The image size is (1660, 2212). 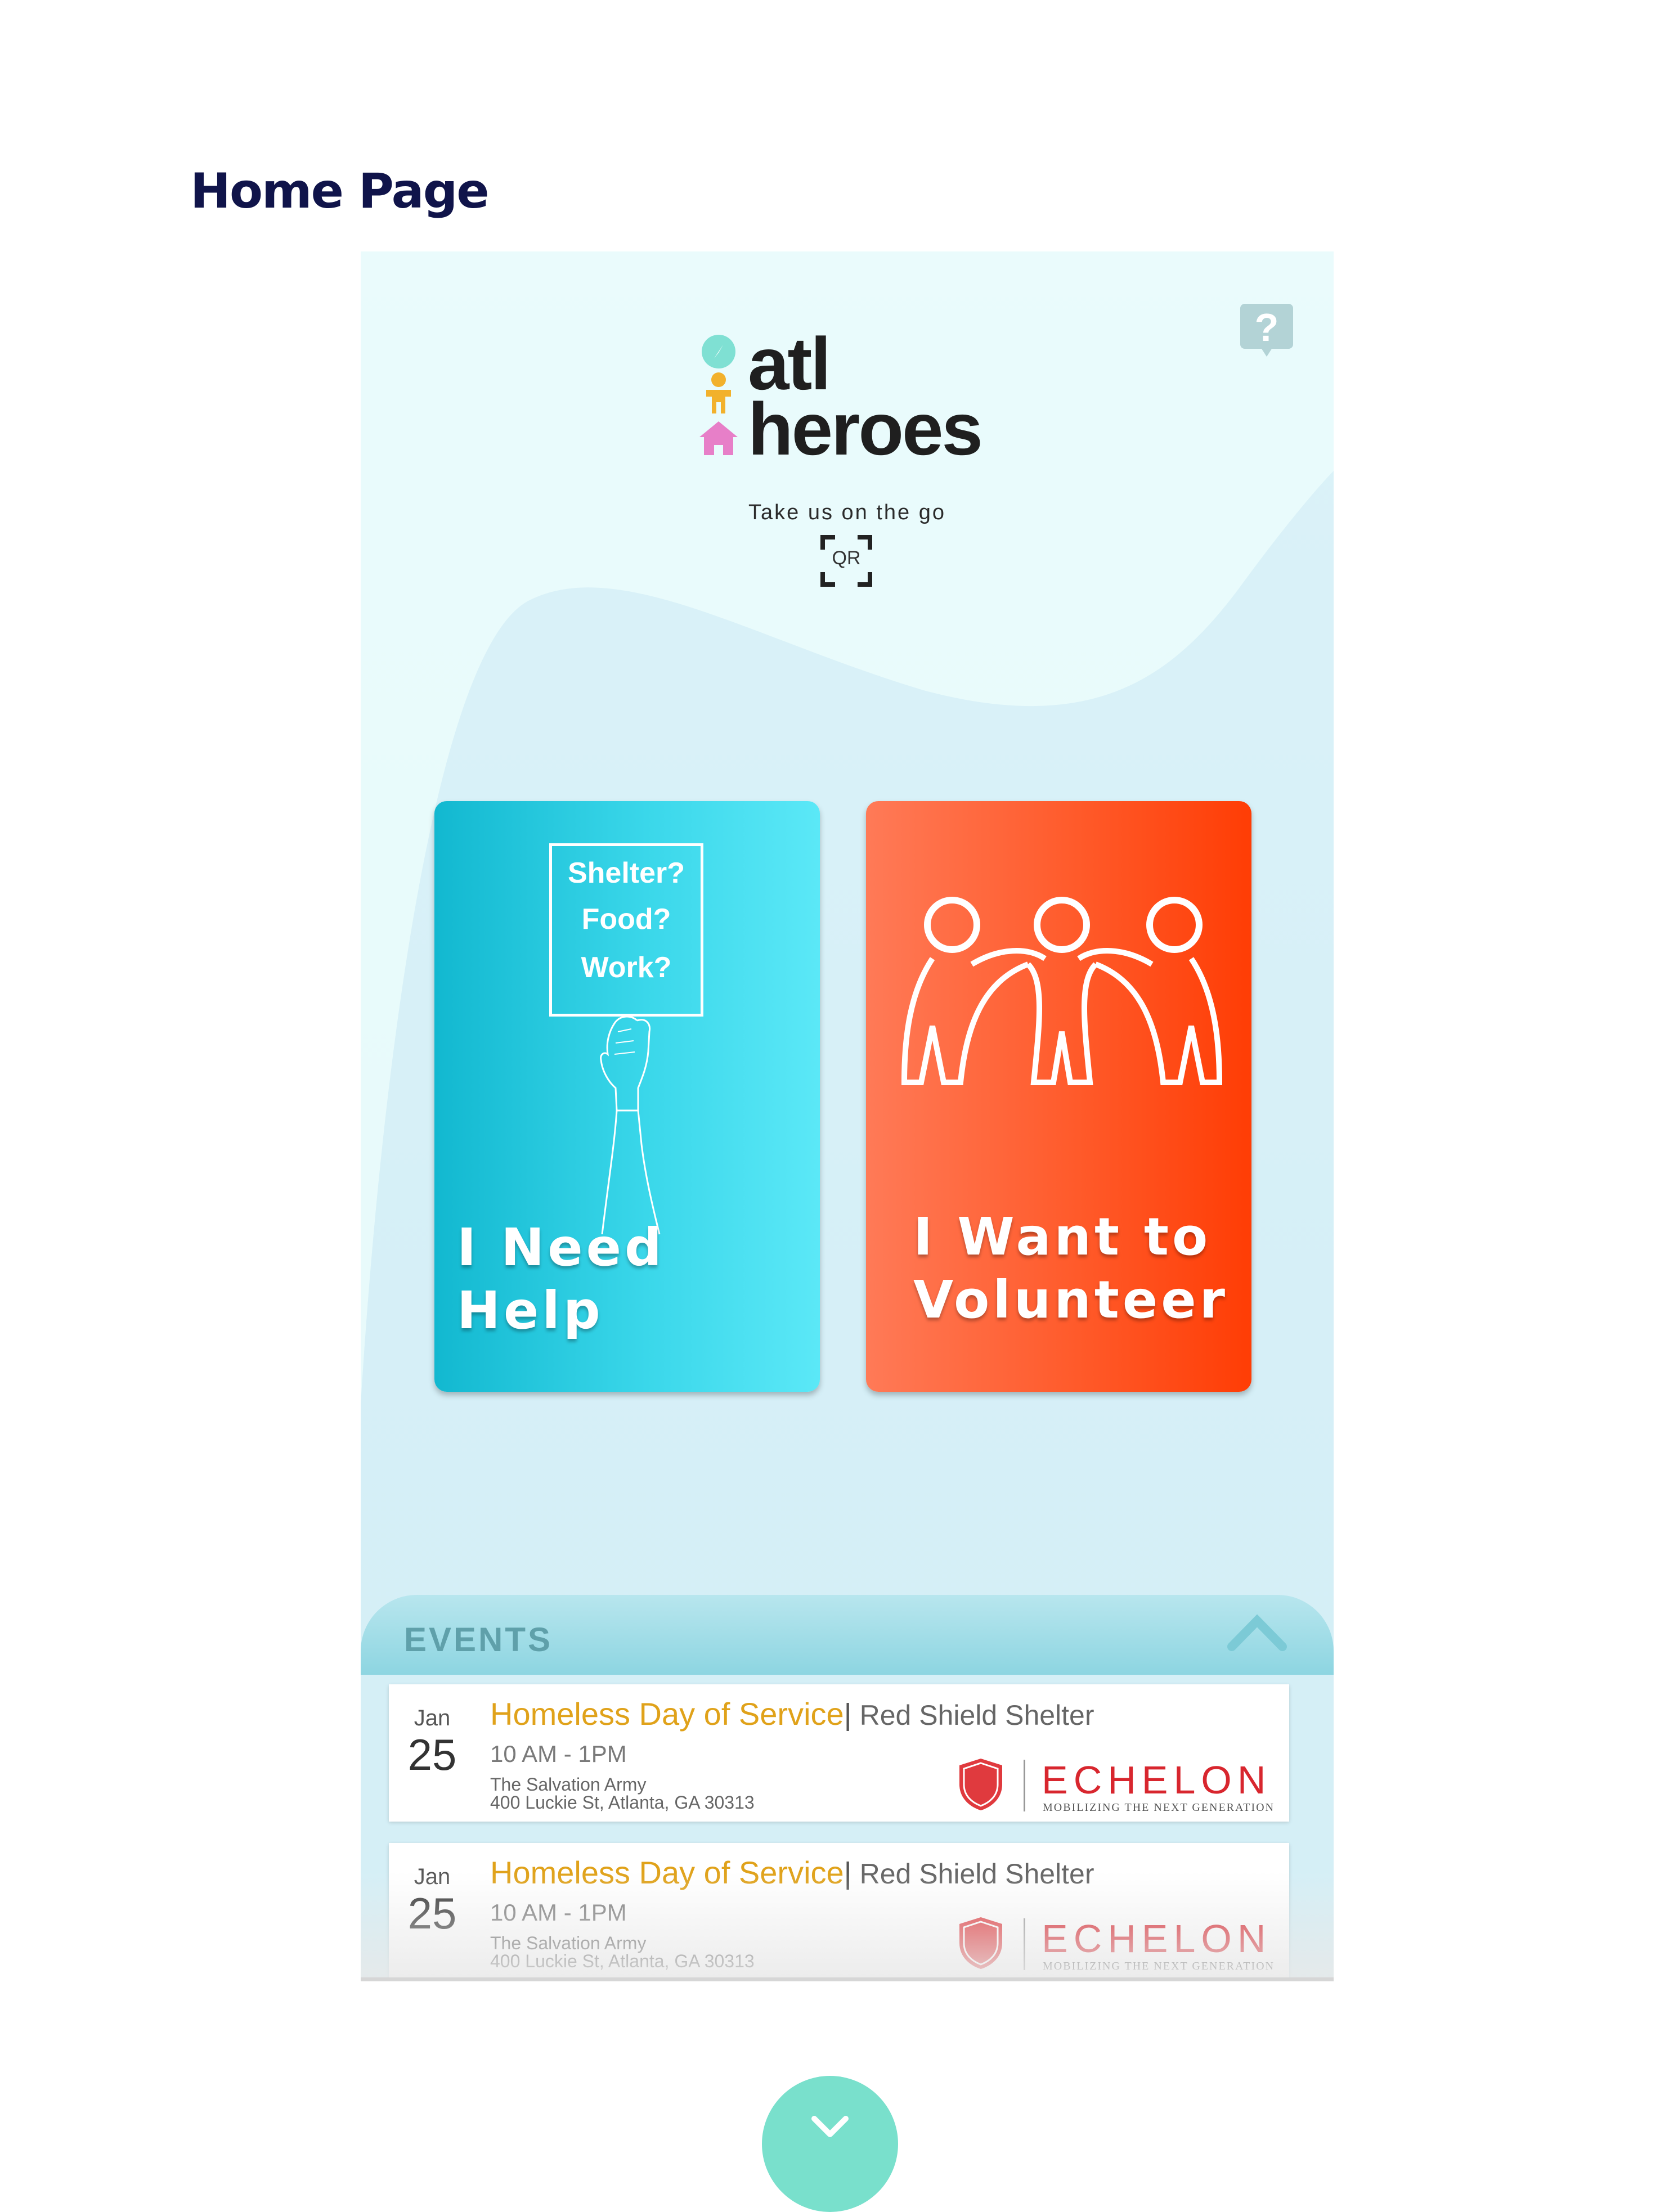 I want to click on tagline: Take us on the go, so click(x=847, y=512).